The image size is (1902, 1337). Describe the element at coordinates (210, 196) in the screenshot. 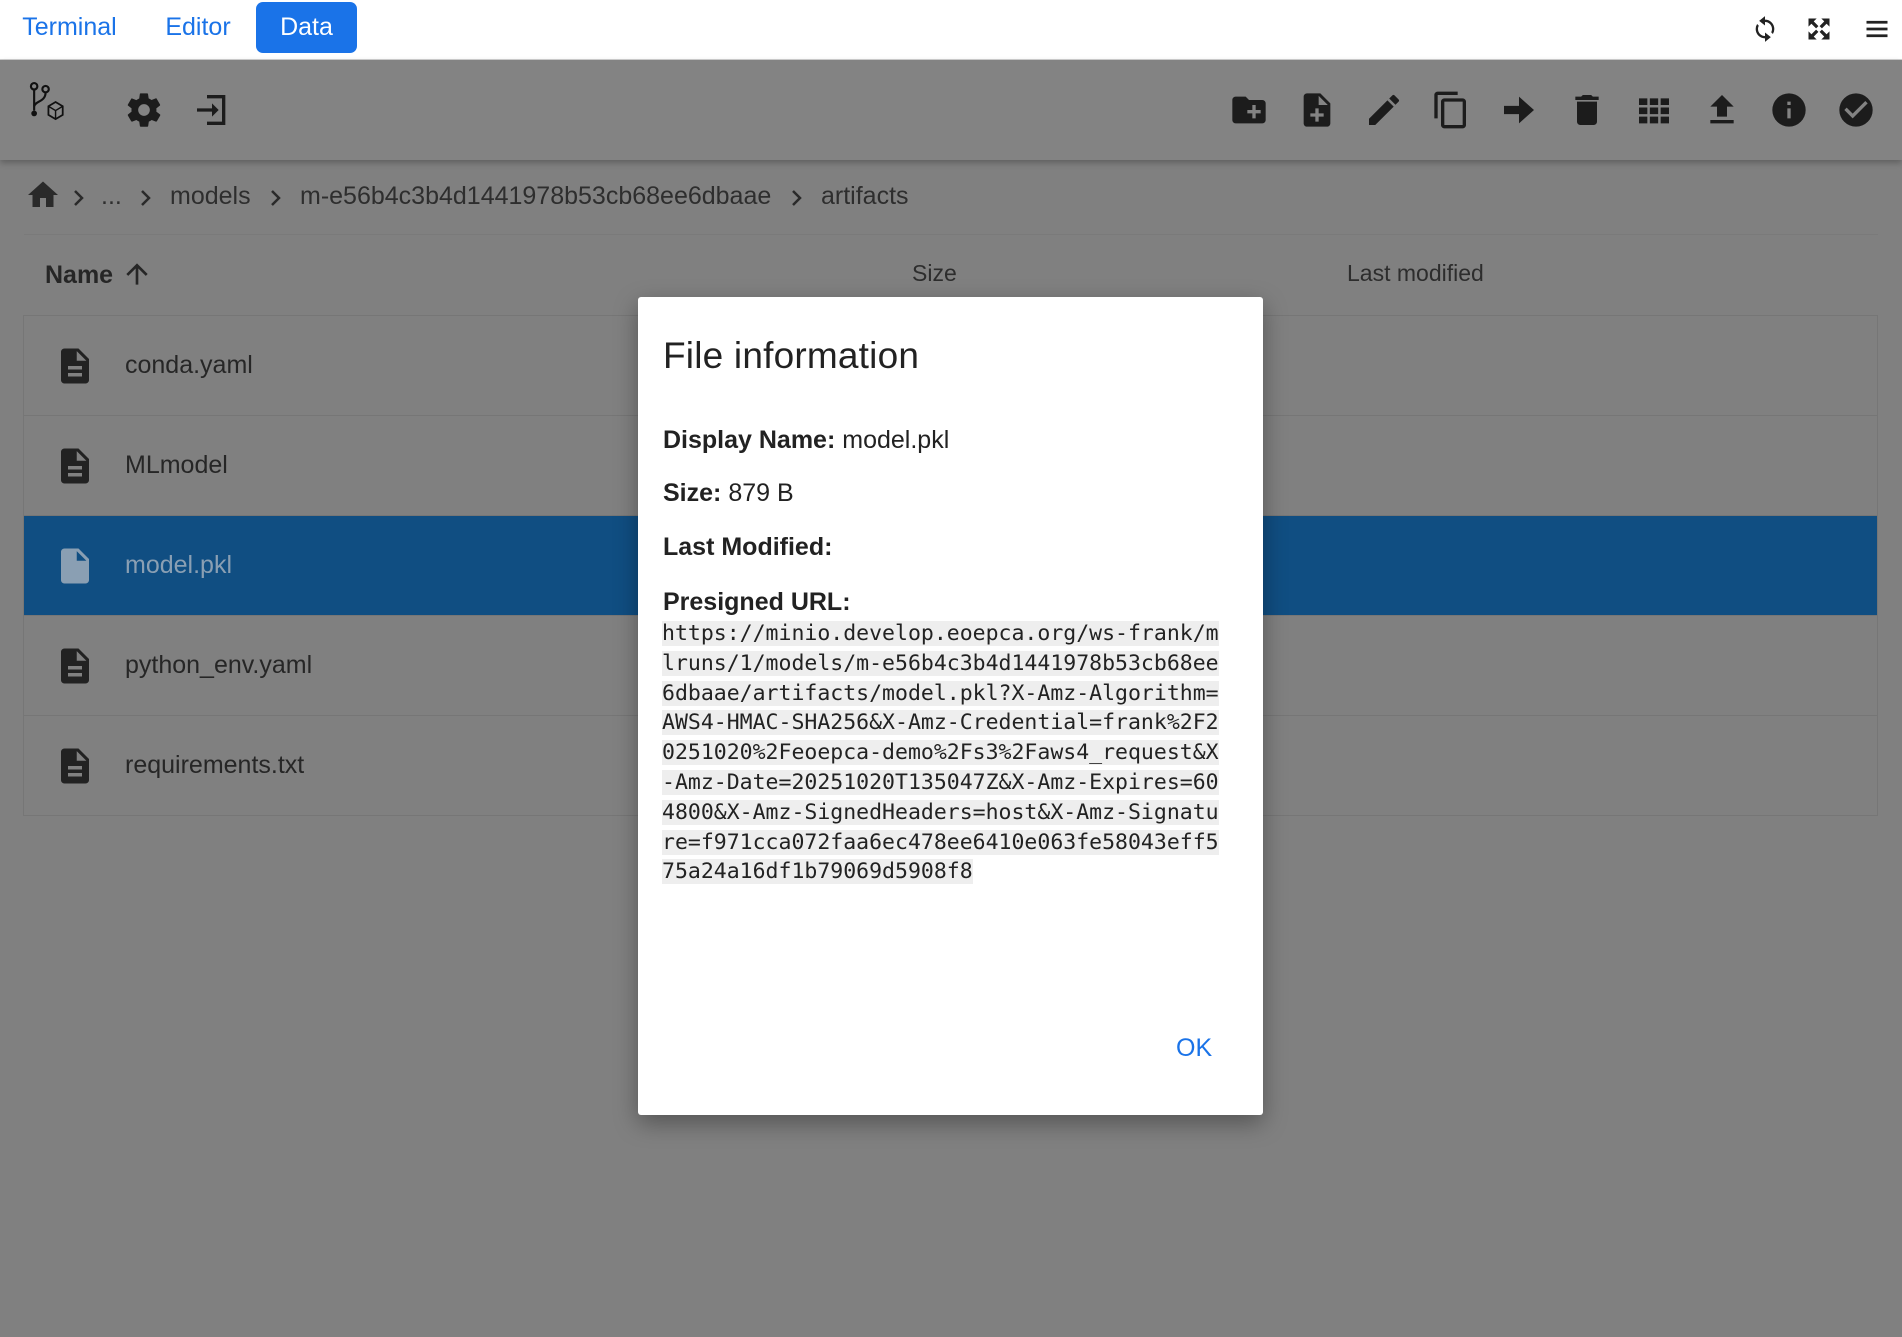

I see `breadcrumb-models: models` at that location.